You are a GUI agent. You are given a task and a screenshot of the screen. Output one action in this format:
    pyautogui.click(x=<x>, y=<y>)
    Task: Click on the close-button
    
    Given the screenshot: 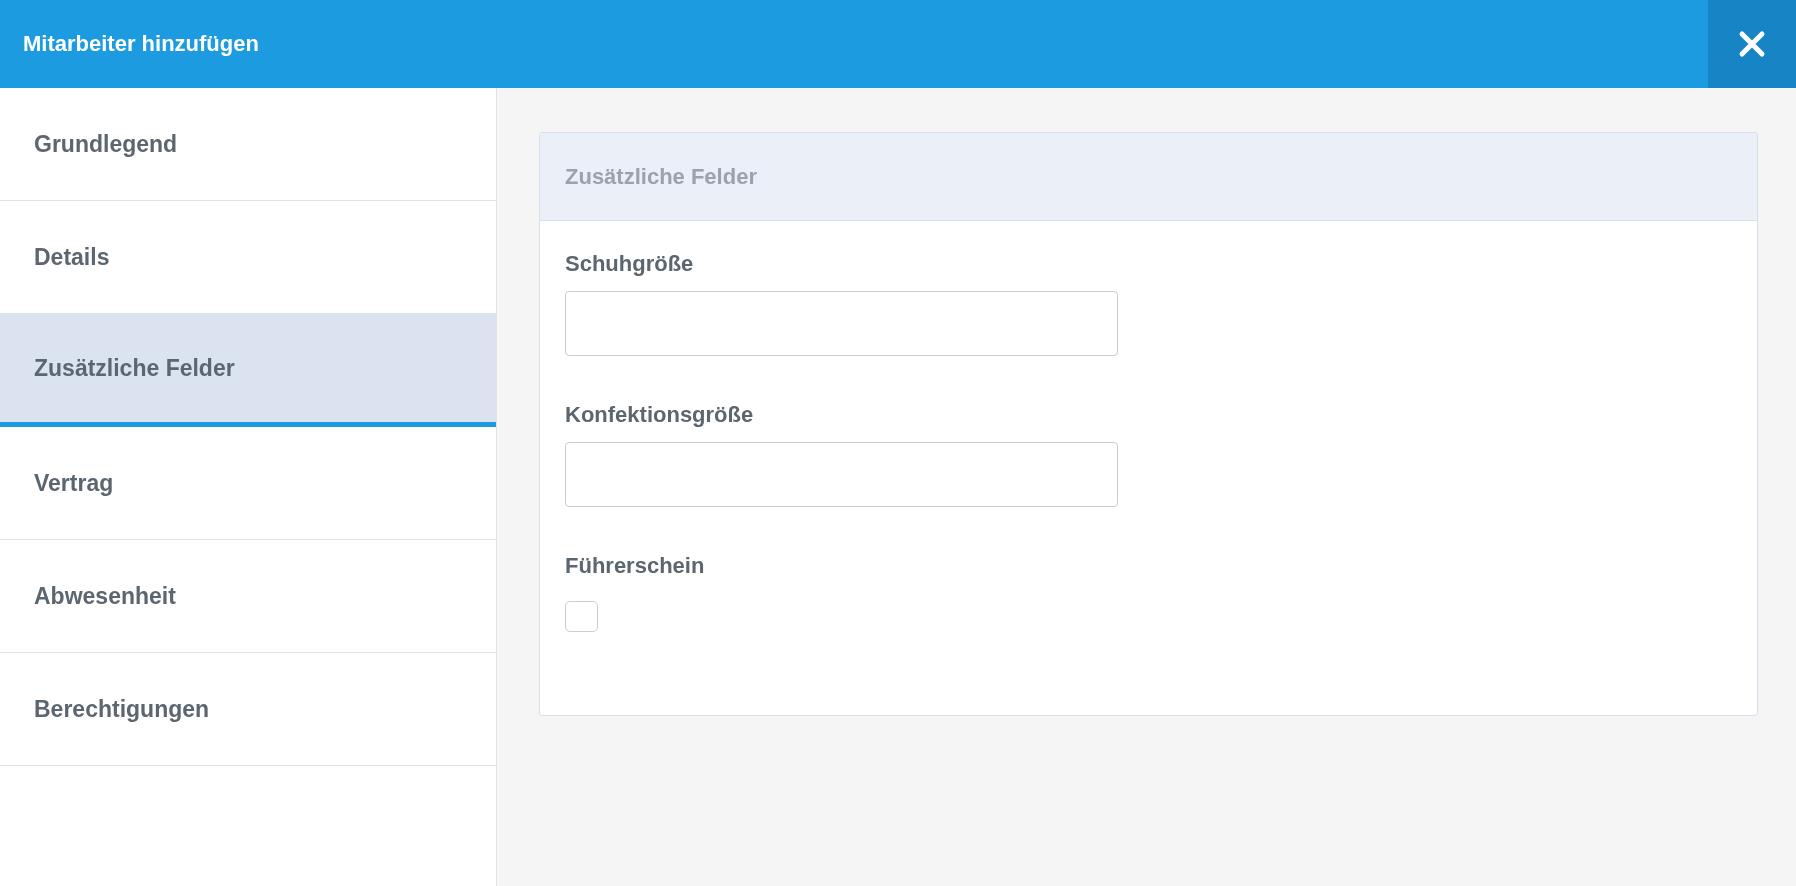 What is the action you would take?
    pyautogui.click(x=1752, y=44)
    